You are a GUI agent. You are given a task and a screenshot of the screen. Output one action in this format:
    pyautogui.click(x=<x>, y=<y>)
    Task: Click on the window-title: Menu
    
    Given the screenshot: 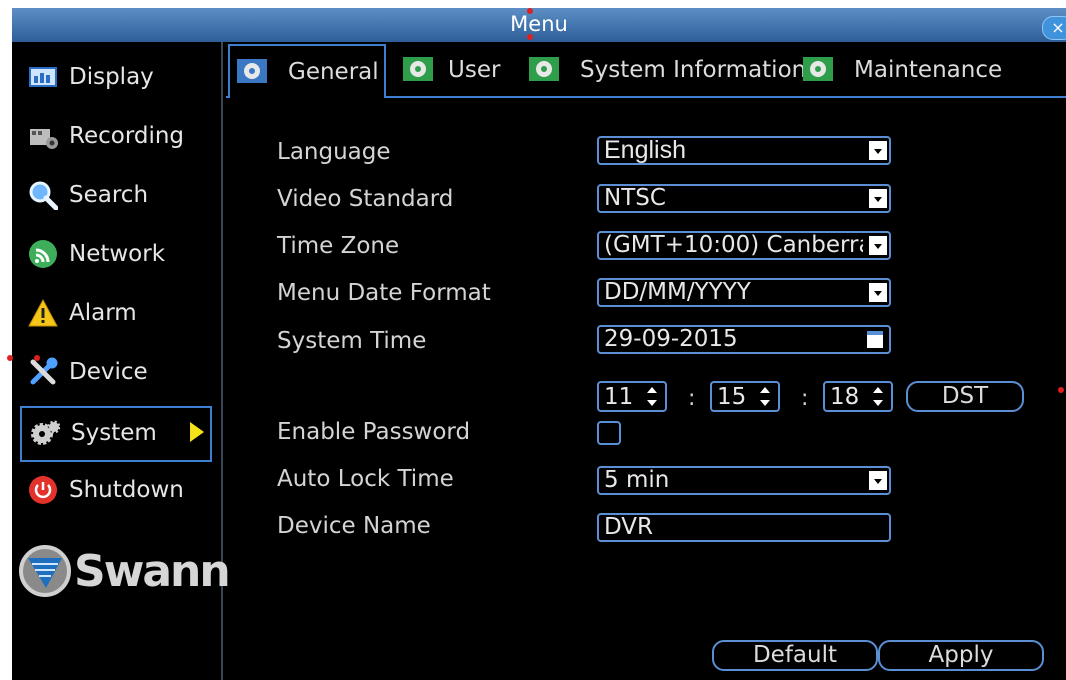 What is the action you would take?
    pyautogui.click(x=539, y=24)
    